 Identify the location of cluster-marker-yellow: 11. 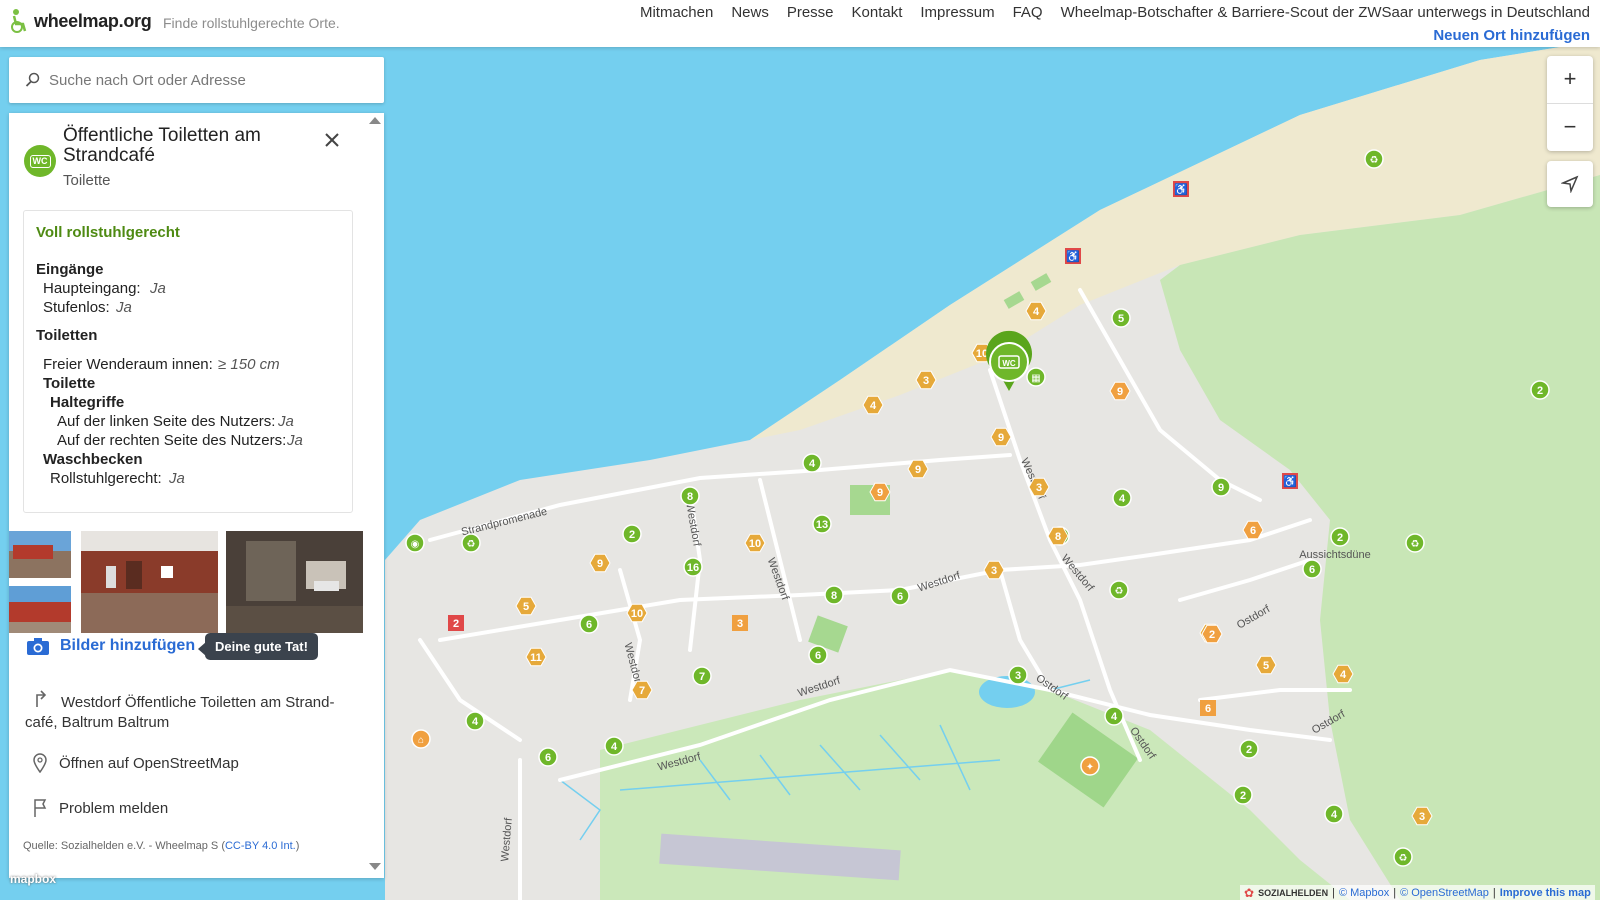
(536, 657).